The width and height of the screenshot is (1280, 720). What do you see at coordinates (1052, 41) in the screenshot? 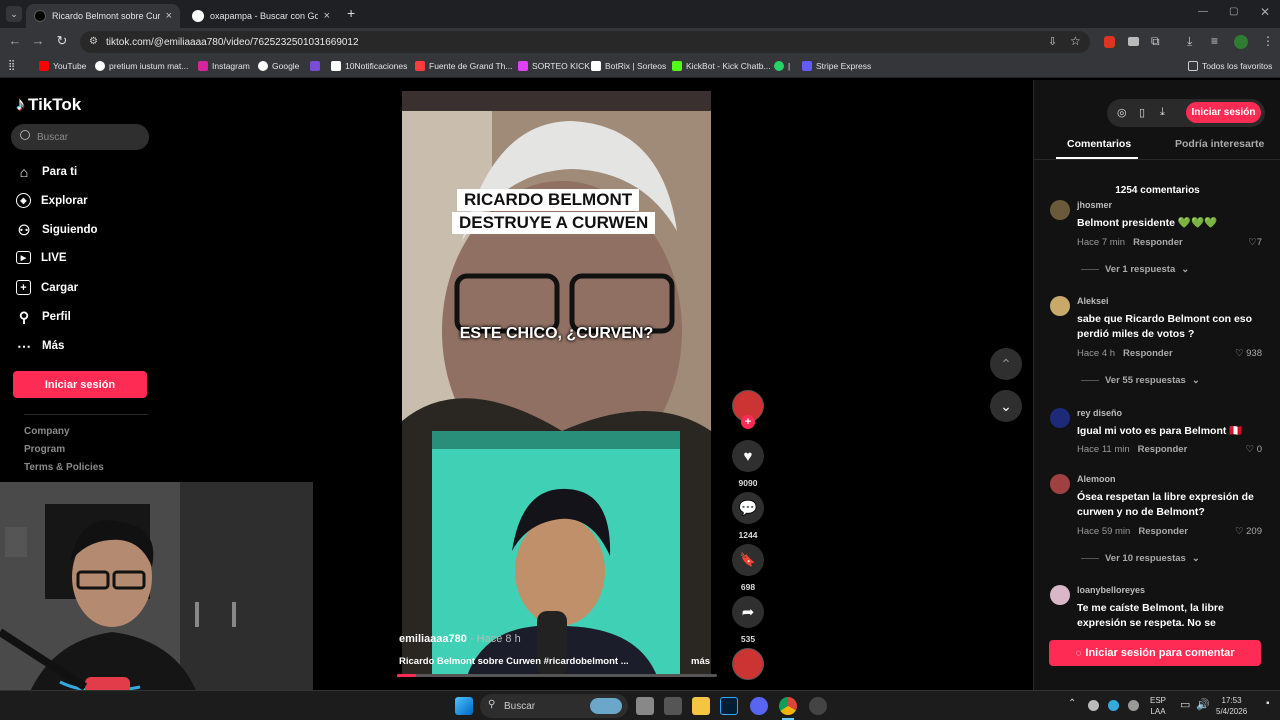
I see `install-icon: ⇩` at bounding box center [1052, 41].